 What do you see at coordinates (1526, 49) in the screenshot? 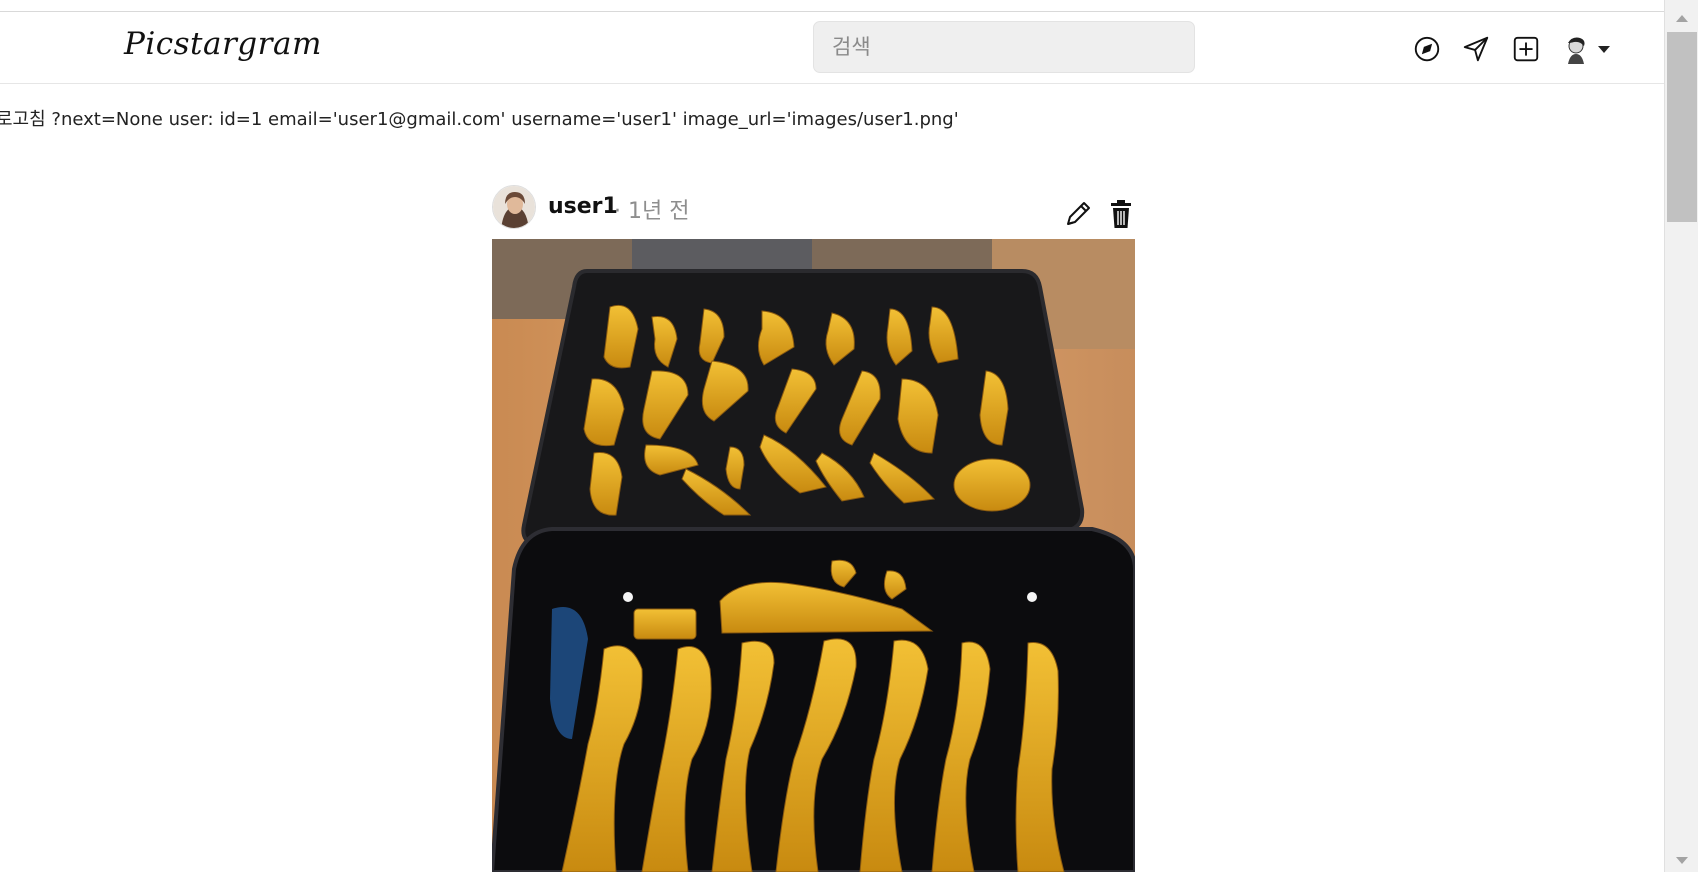
I see `add-post-icon` at bounding box center [1526, 49].